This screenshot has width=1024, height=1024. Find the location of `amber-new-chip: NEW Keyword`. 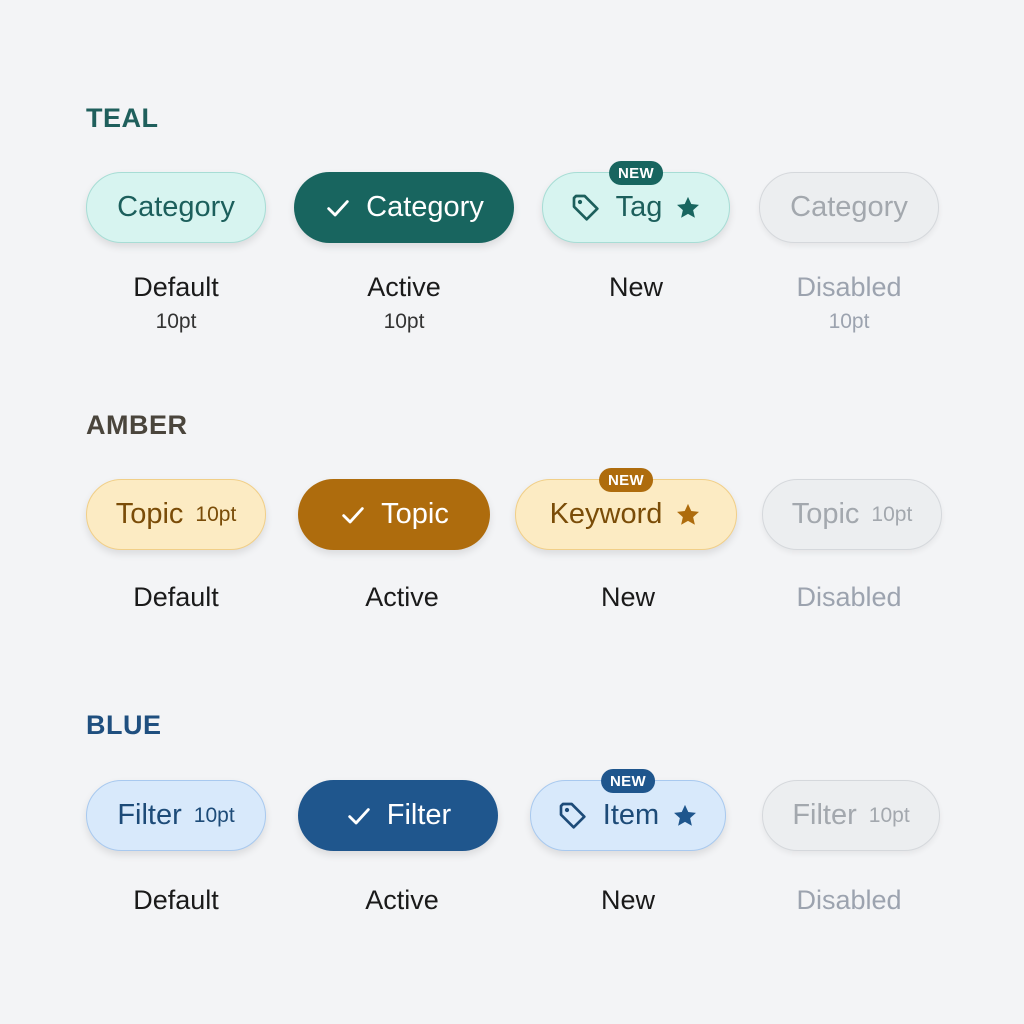

amber-new-chip: NEW Keyword is located at coordinates (626, 509).